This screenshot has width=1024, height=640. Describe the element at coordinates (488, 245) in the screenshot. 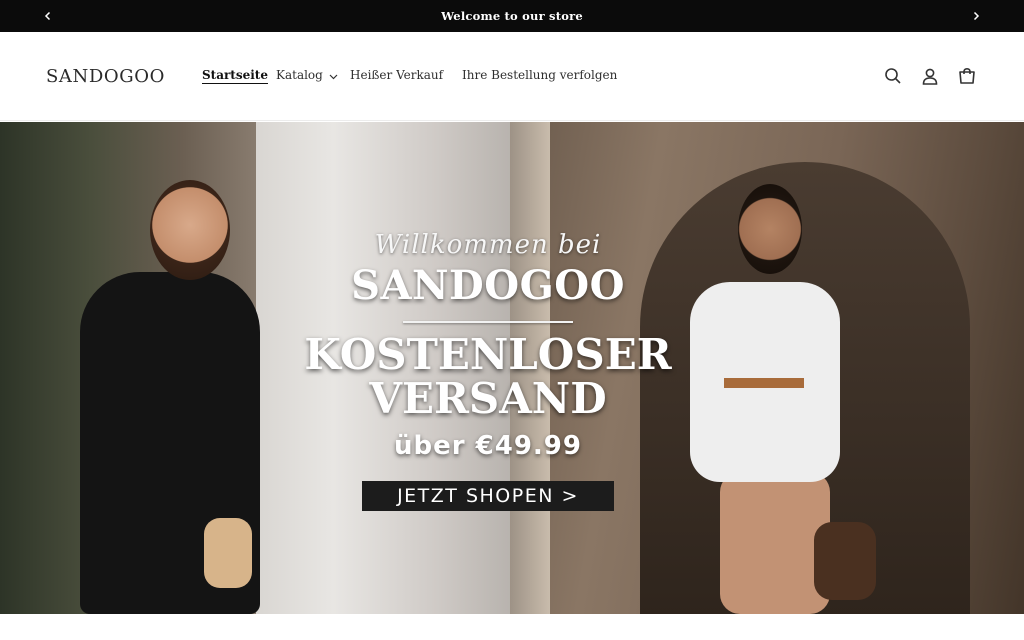

I see `hero-welcome: Willkommen bei` at that location.